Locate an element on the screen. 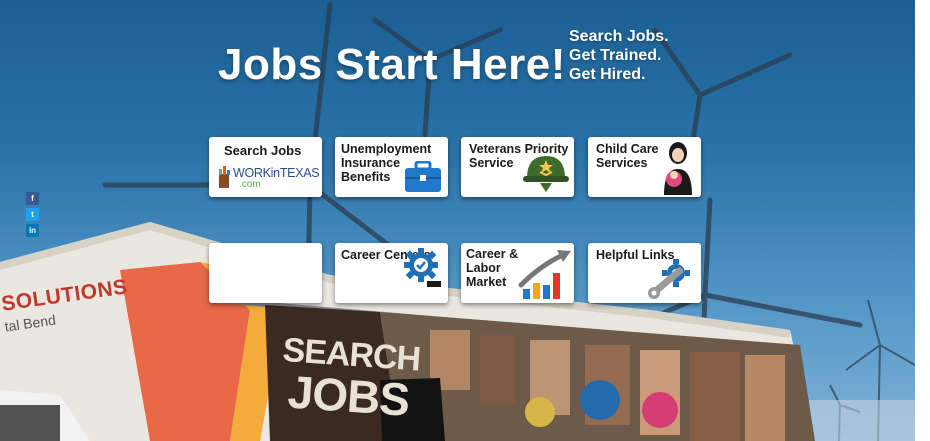 The height and width of the screenshot is (441, 930). wrench-gear-icon is located at coordinates (669, 280).